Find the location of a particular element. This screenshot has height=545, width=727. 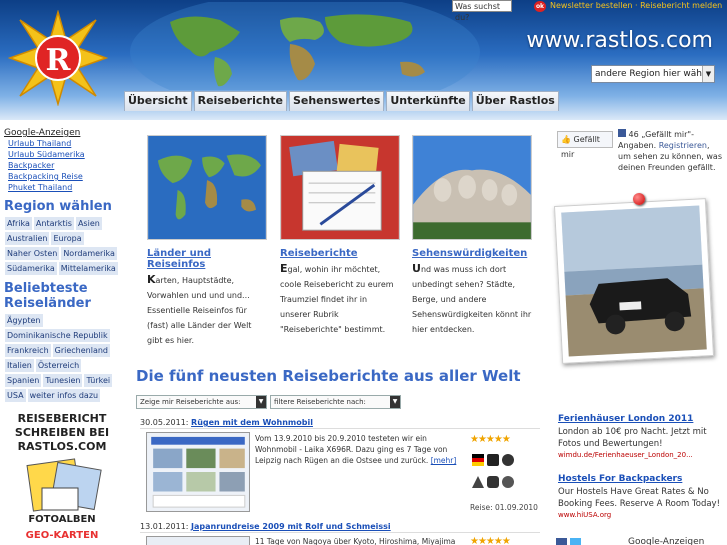

phone-icon is located at coordinates (508, 460).